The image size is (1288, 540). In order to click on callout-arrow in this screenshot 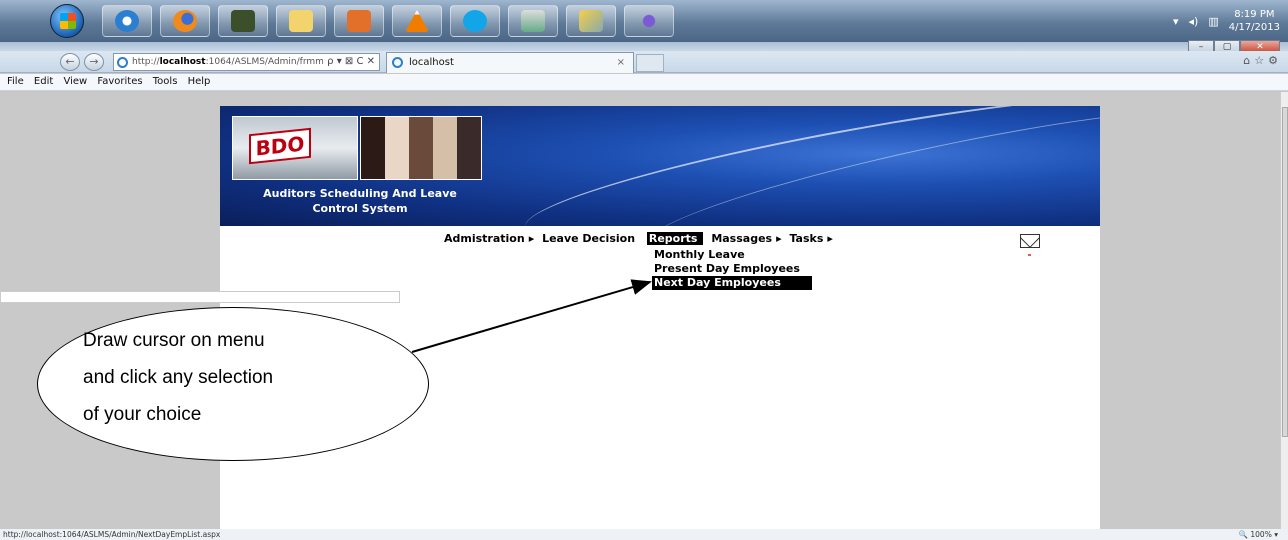, I will do `click(531, 316)`.